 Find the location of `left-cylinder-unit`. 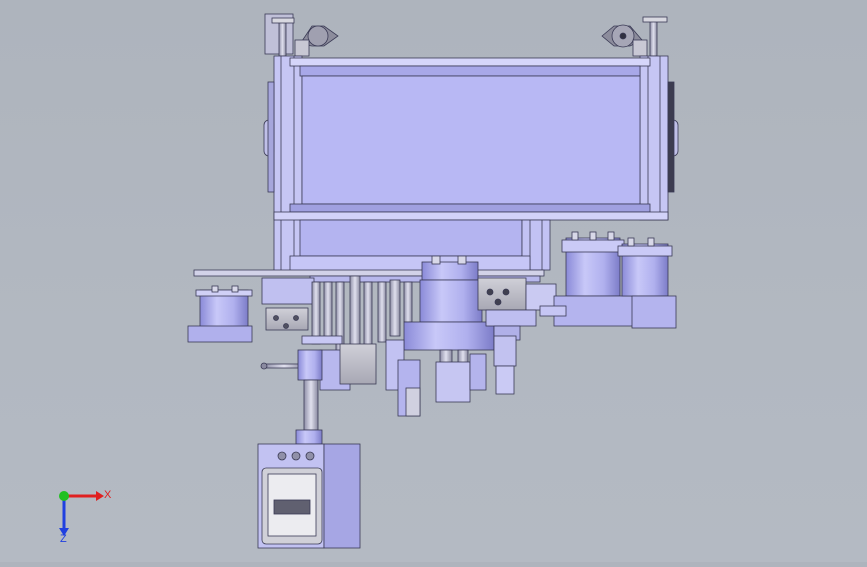

left-cylinder-unit is located at coordinates (220, 314).